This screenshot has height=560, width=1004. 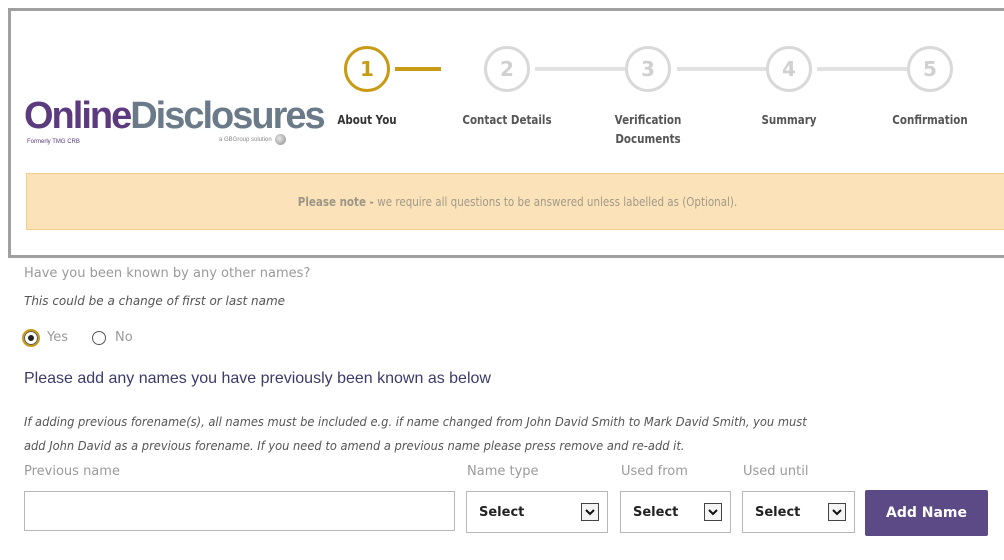 I want to click on name-type-select-value: Select, so click(x=502, y=512).